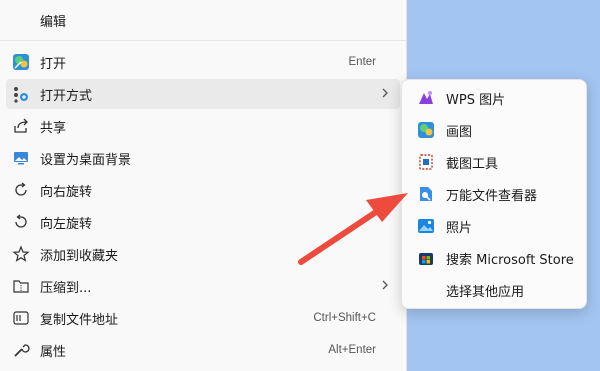 This screenshot has height=371, width=600. Describe the element at coordinates (203, 350) in the screenshot. I see `menu-item-properties: 属性 Alt+Enter` at that location.